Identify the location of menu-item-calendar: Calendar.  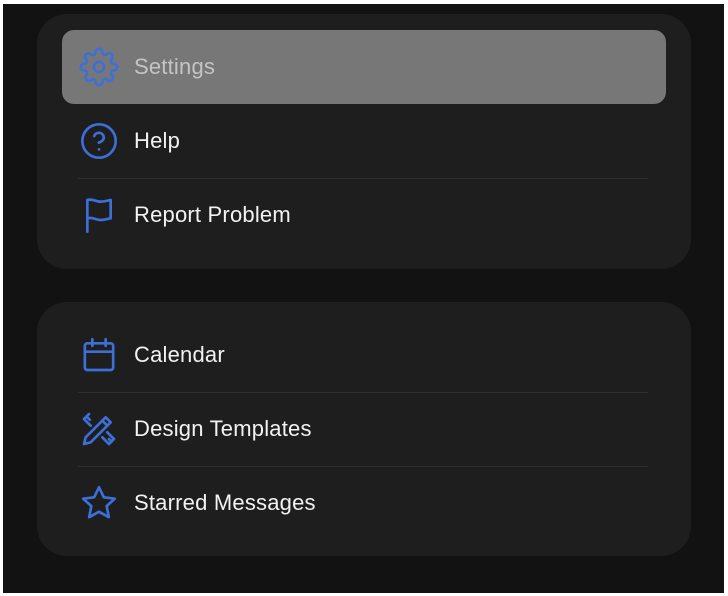
(364, 355).